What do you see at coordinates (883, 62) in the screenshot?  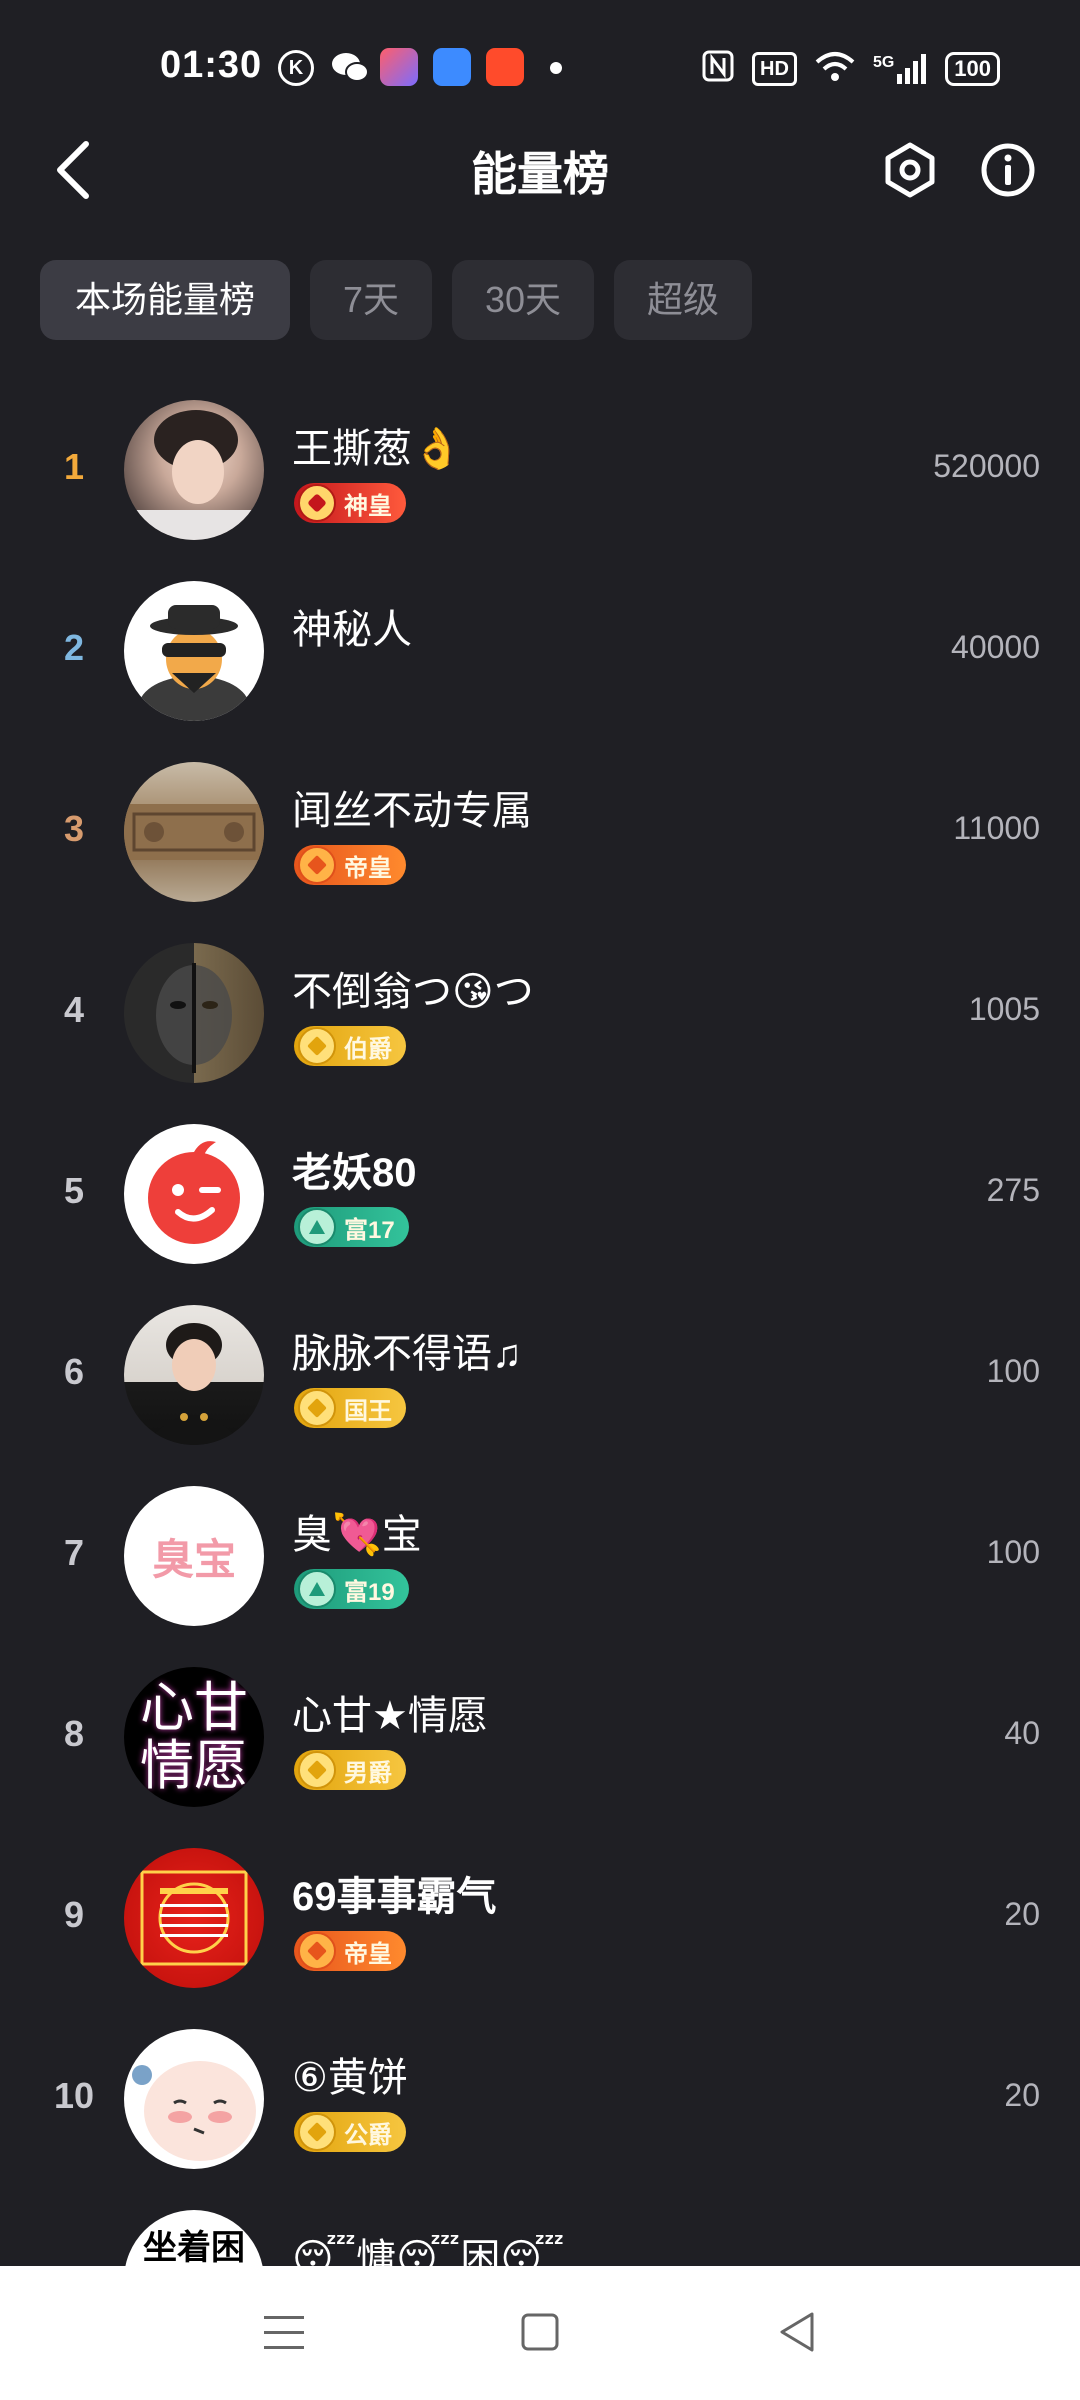 I see `network-type-label: 5G` at bounding box center [883, 62].